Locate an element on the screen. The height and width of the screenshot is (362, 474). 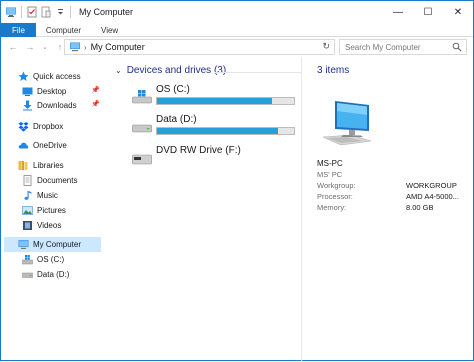
sidebar-item-onedrive: OneDrive is located at coordinates (42, 145).